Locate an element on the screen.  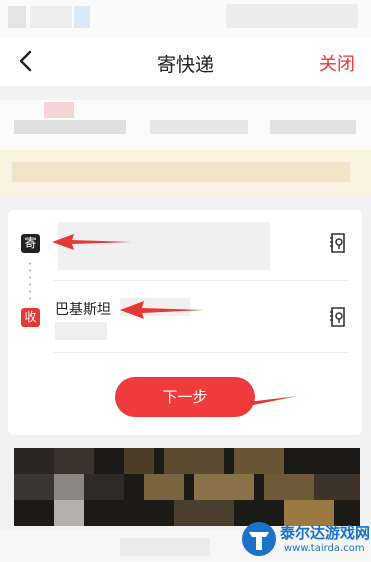
banner-image is located at coordinates (187, 487).